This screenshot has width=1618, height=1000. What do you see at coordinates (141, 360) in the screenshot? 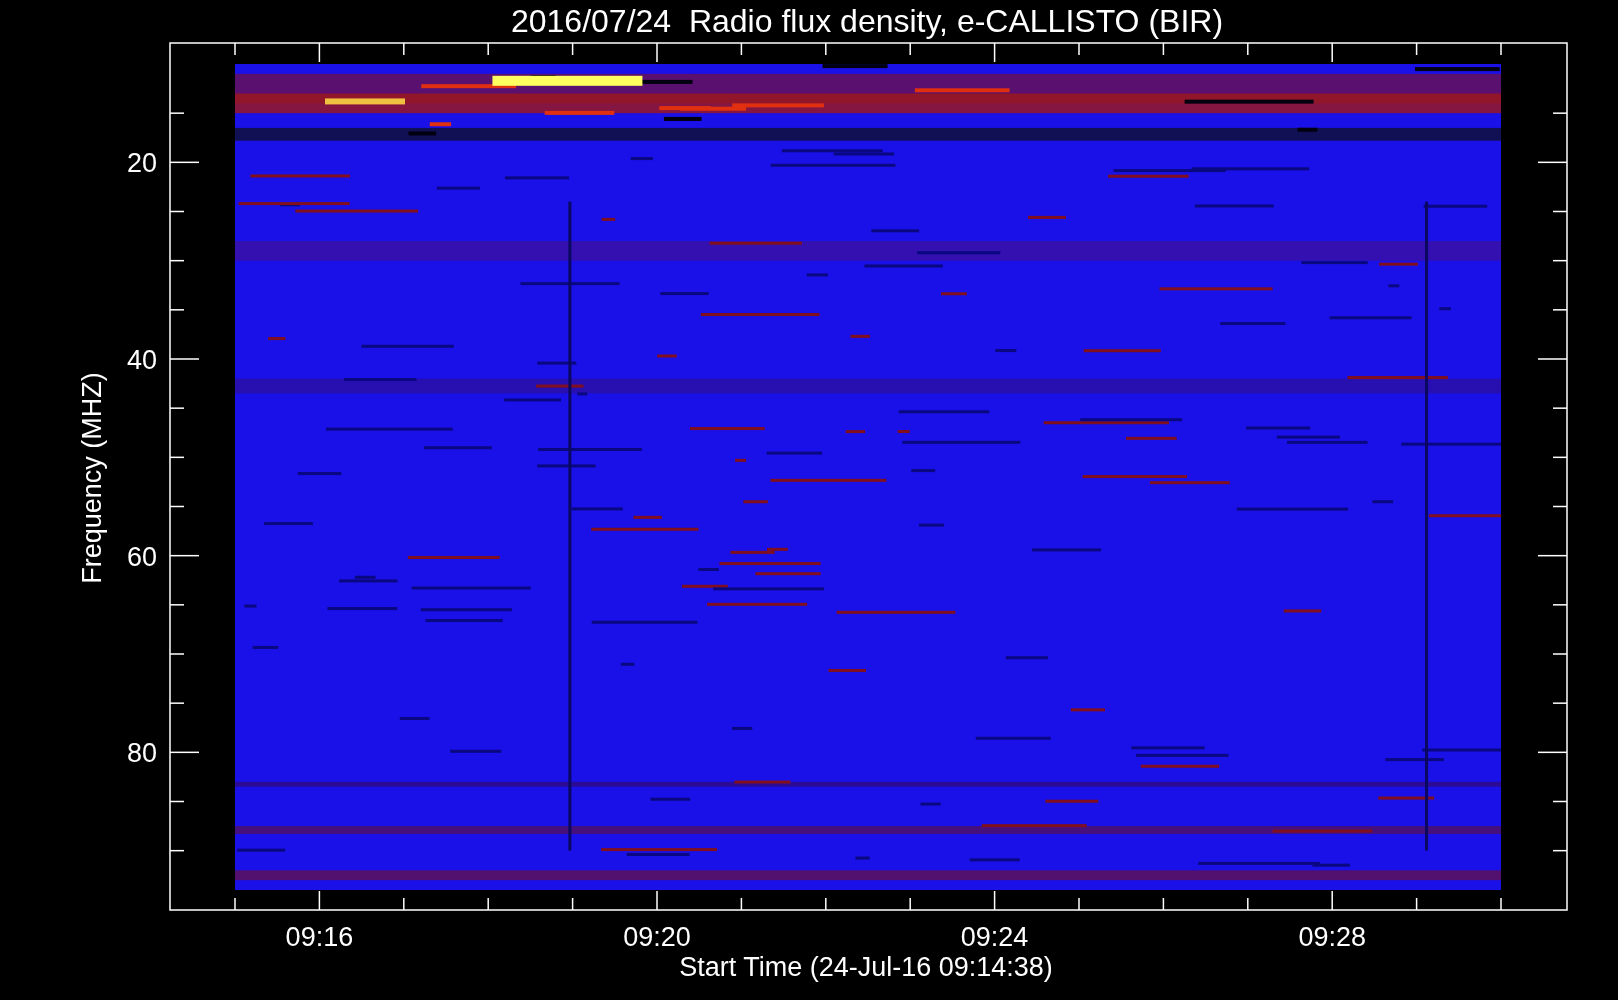
I see `y-tick-label: 40` at bounding box center [141, 360].